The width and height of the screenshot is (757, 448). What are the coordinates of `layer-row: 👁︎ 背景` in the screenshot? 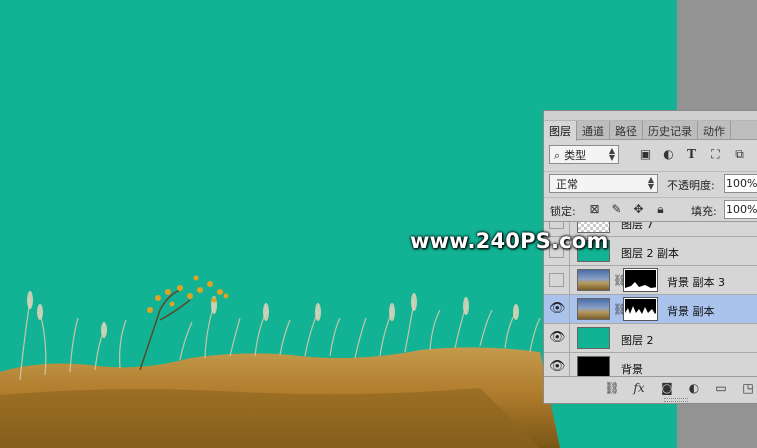 It's located at (650, 364).